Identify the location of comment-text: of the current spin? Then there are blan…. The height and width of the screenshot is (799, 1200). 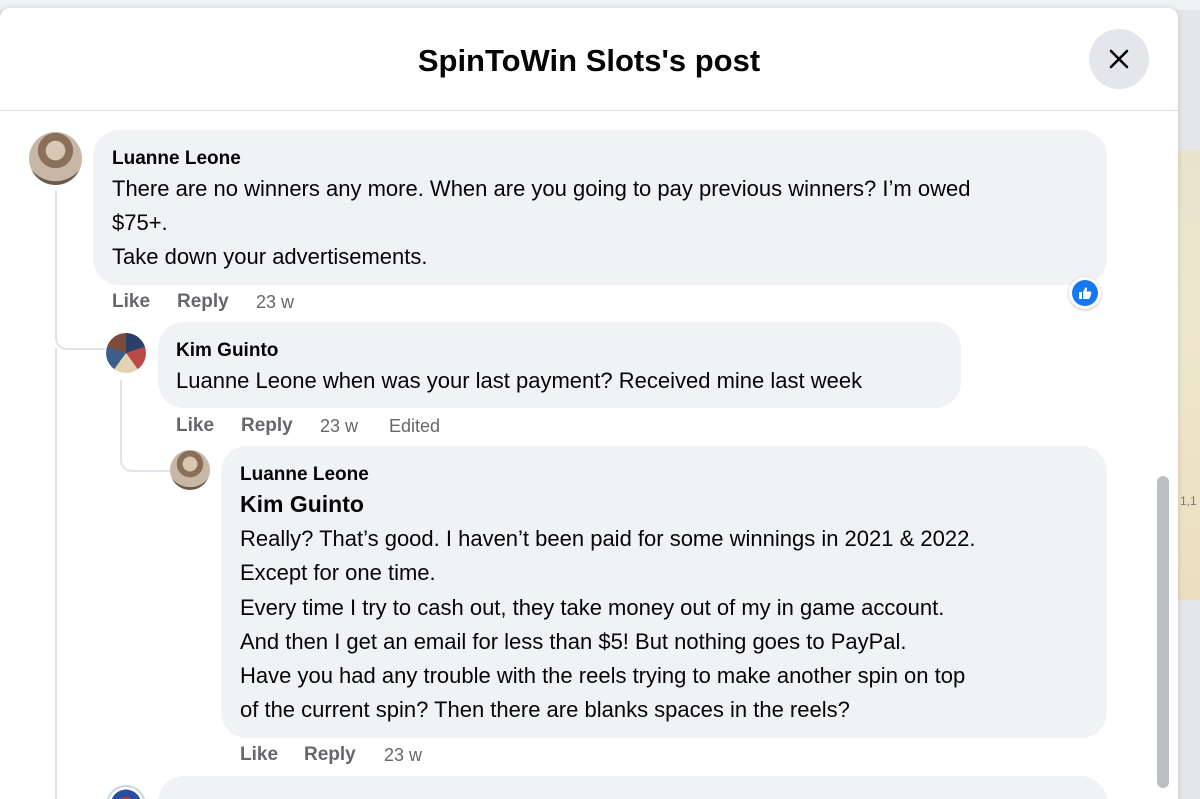
(545, 709).